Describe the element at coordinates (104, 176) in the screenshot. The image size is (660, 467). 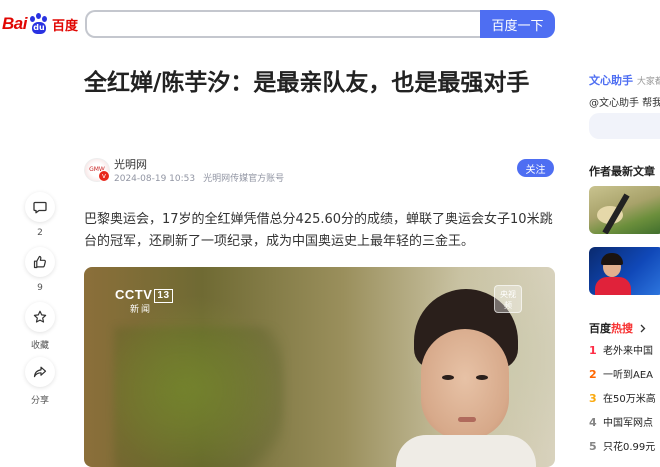
I see `verified-icon: v` at that location.